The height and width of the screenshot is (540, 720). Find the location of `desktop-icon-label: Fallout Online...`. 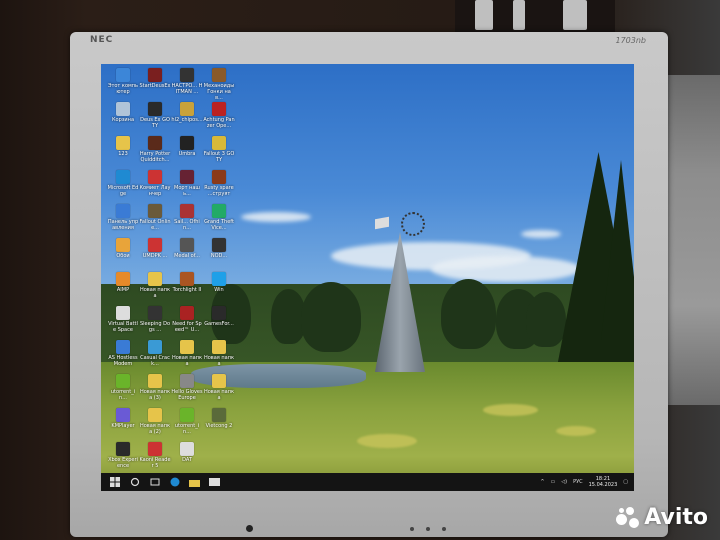

desktop-icon-label: Fallout Online... is located at coordinates (155, 225).